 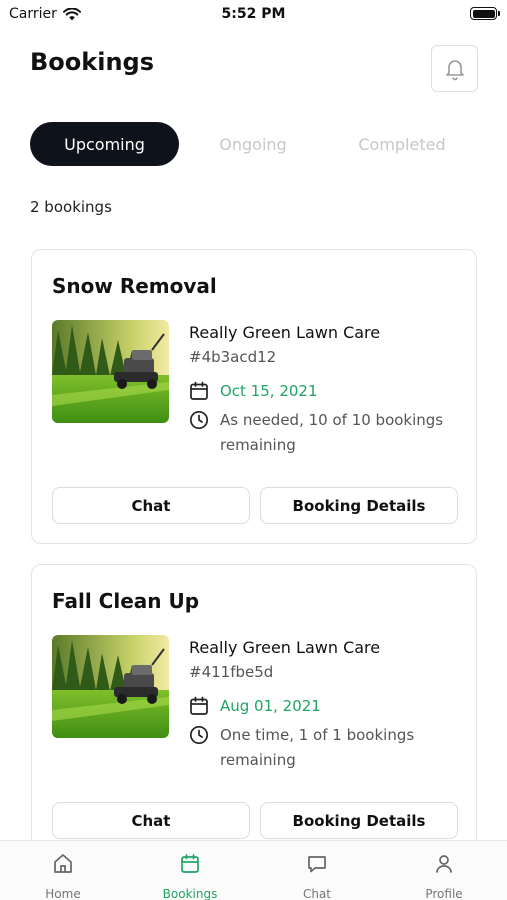 I want to click on booking-id: #411fbe5d, so click(x=231, y=672).